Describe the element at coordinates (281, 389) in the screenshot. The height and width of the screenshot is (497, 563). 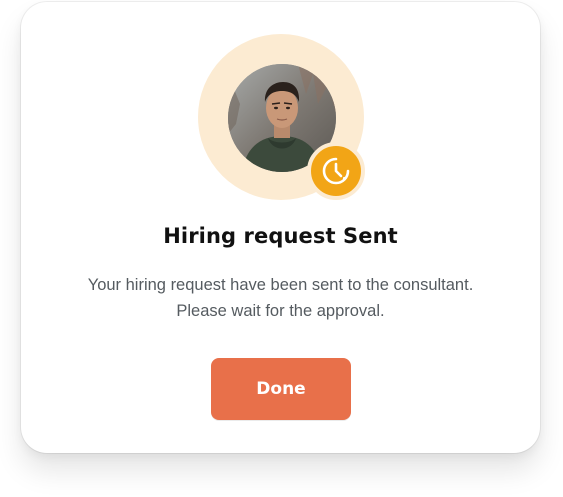
I see `done-button: Done` at that location.